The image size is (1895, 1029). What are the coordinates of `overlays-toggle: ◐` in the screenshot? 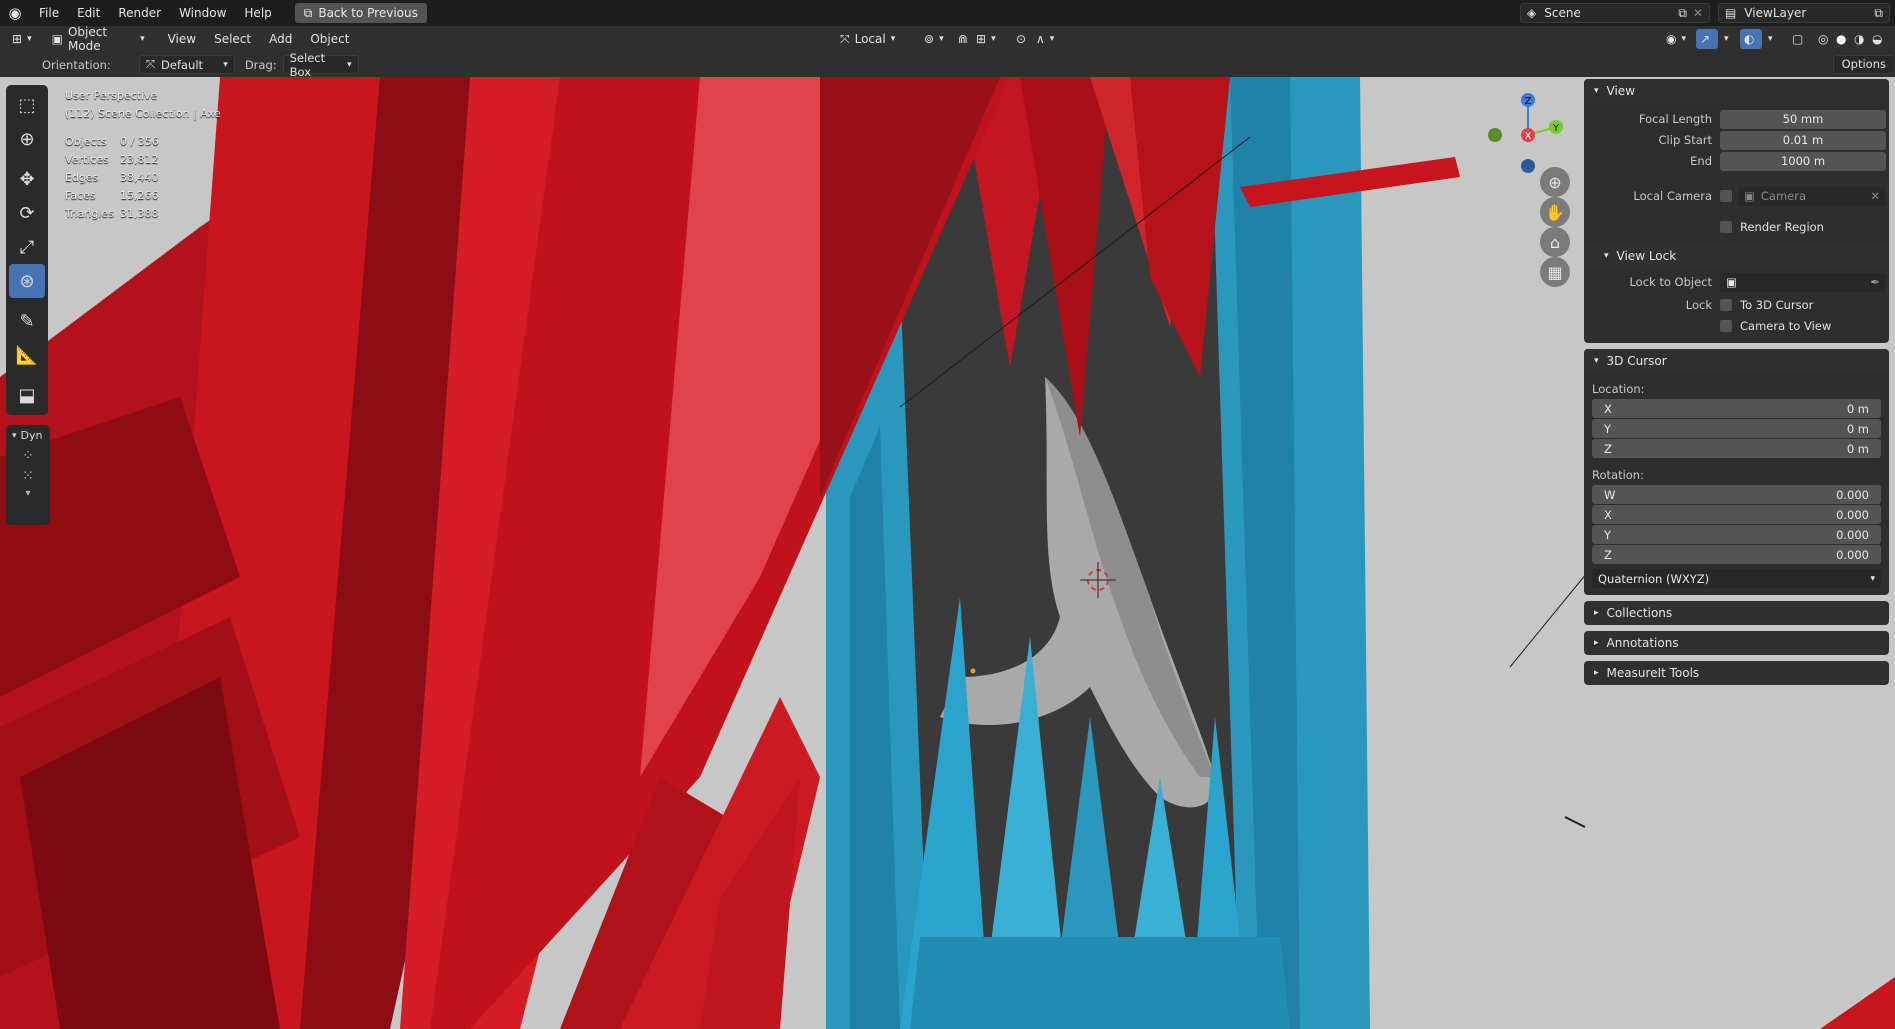 It's located at (1751, 39).